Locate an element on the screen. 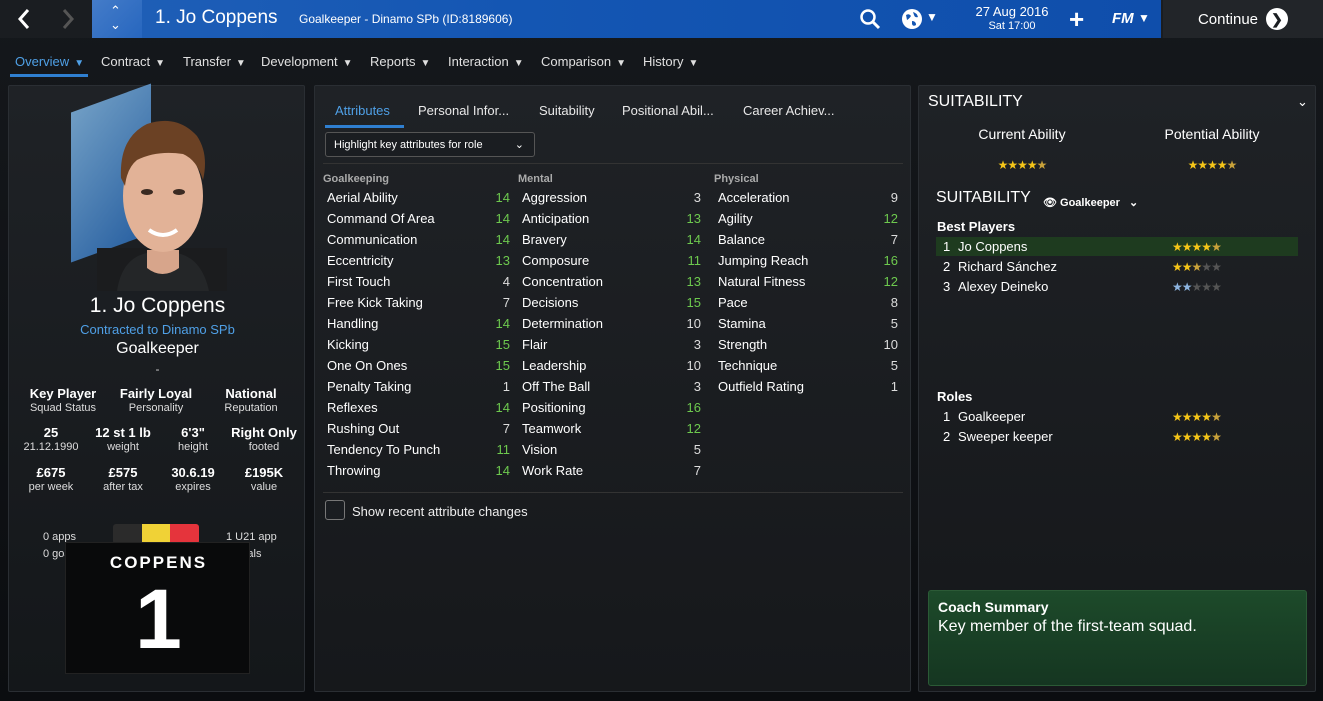 The image size is (1323, 701). recent-changes-checkbox is located at coordinates (335, 510).